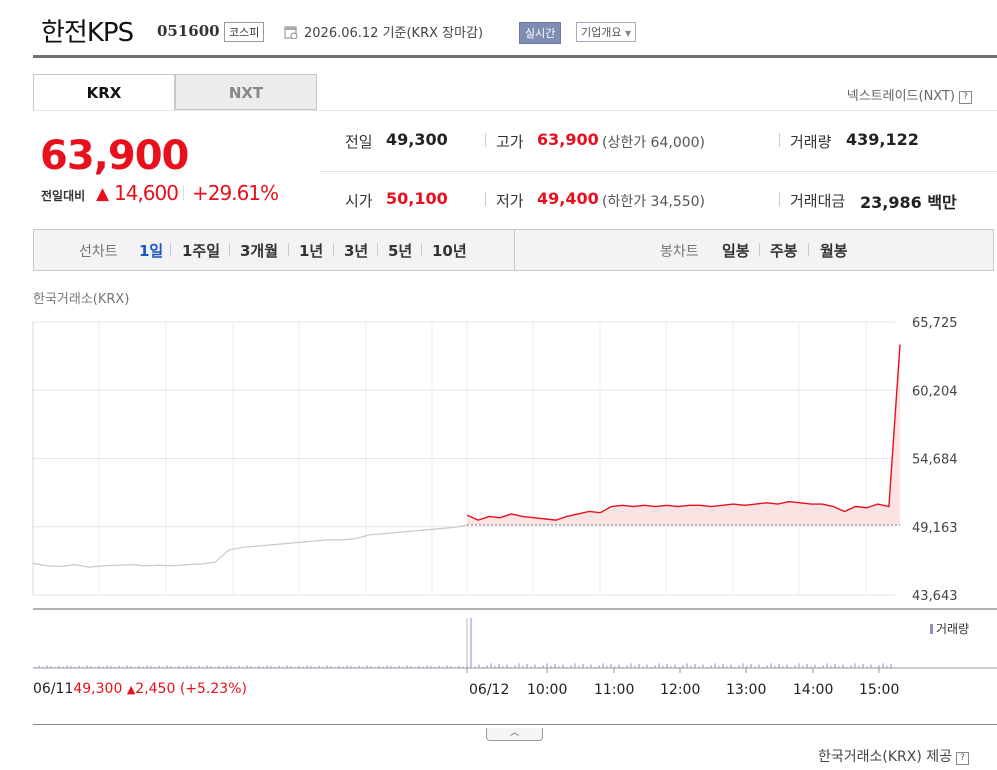 Image resolution: width=997 pixels, height=770 pixels. What do you see at coordinates (87, 33) in the screenshot?
I see `company-name: 한전KPS` at bounding box center [87, 33].